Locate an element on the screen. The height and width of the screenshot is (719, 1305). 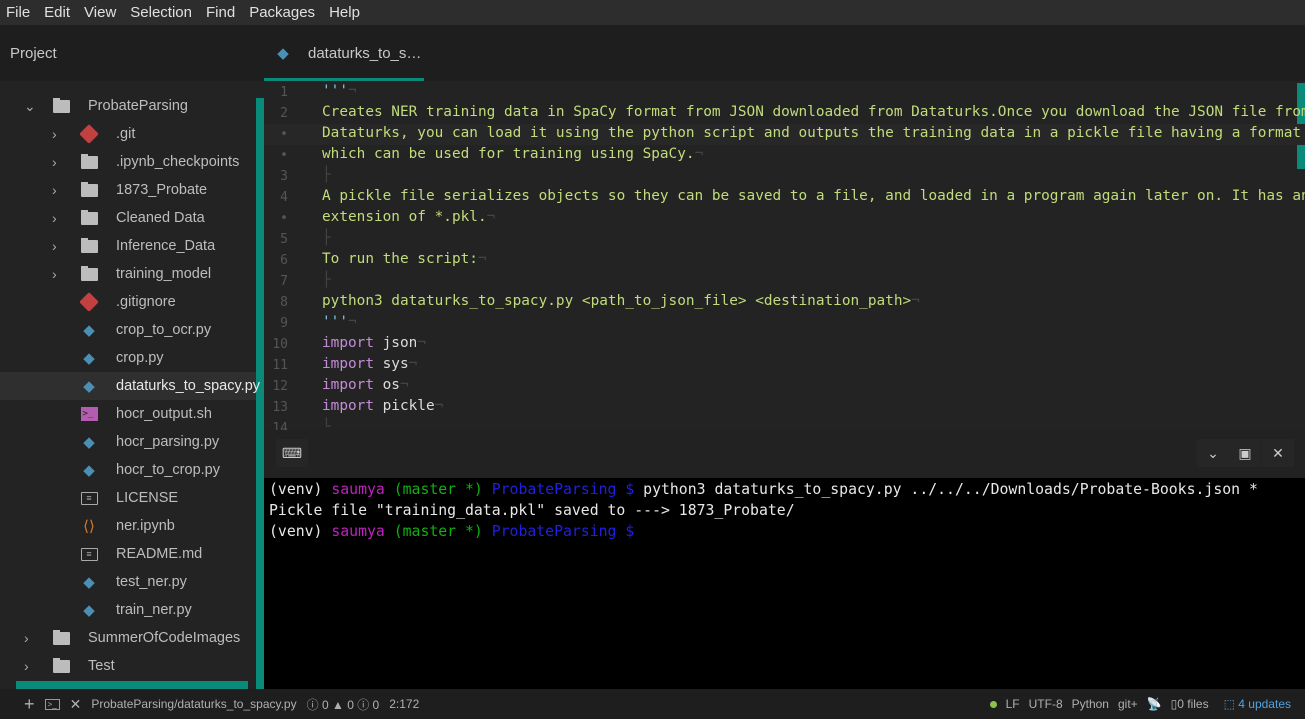
code-line: import pickle¬ is located at coordinates (382, 406).